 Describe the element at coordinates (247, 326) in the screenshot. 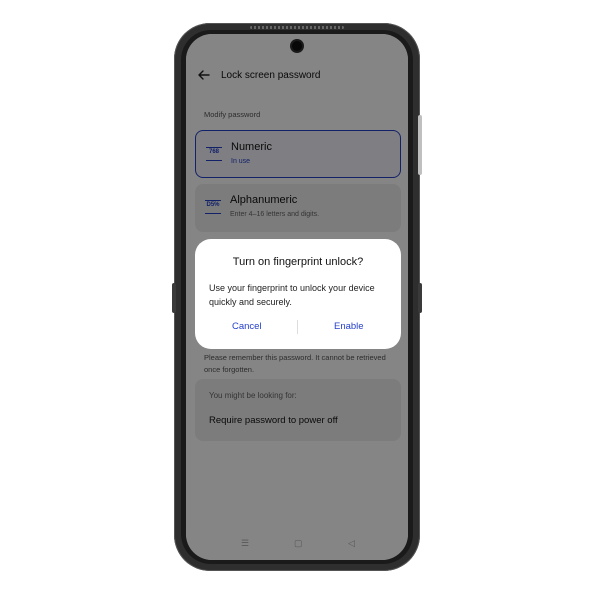

I see `cancel-button: Cancel` at that location.